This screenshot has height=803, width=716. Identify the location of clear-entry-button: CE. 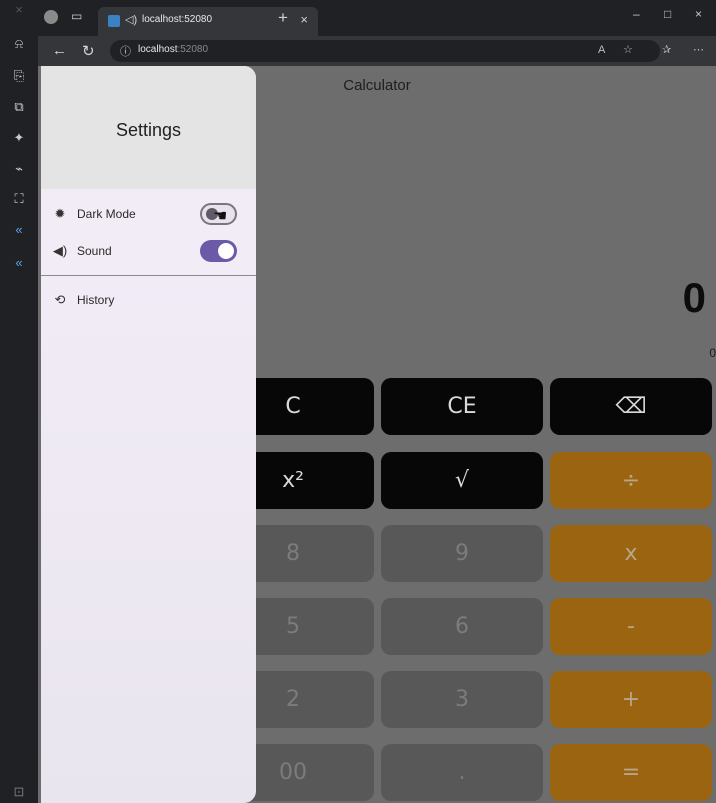
(462, 406).